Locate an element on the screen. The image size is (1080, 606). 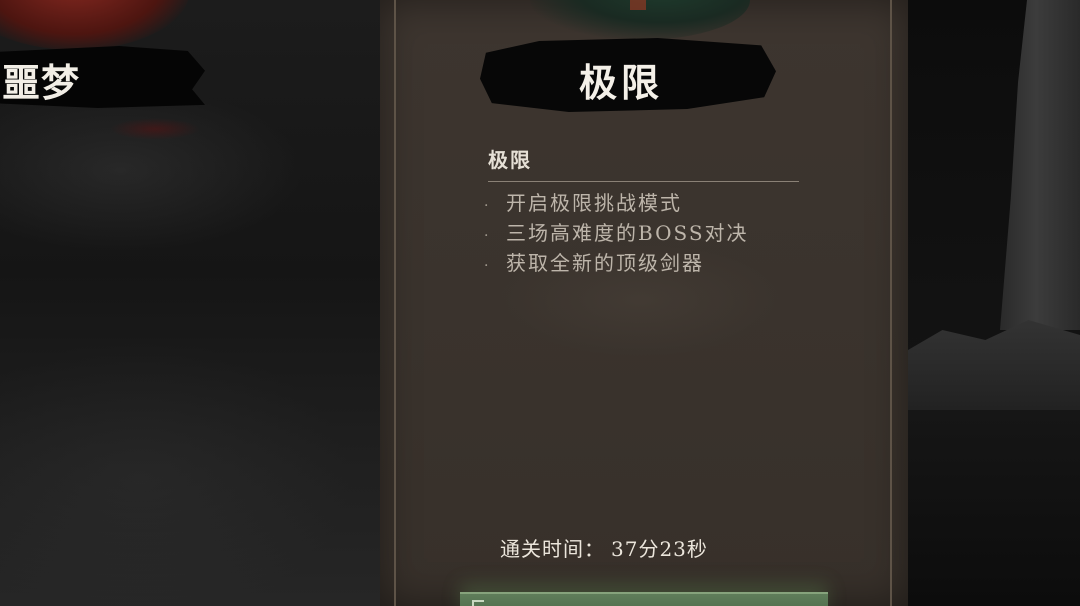
rock-base is located at coordinates (994, 370).